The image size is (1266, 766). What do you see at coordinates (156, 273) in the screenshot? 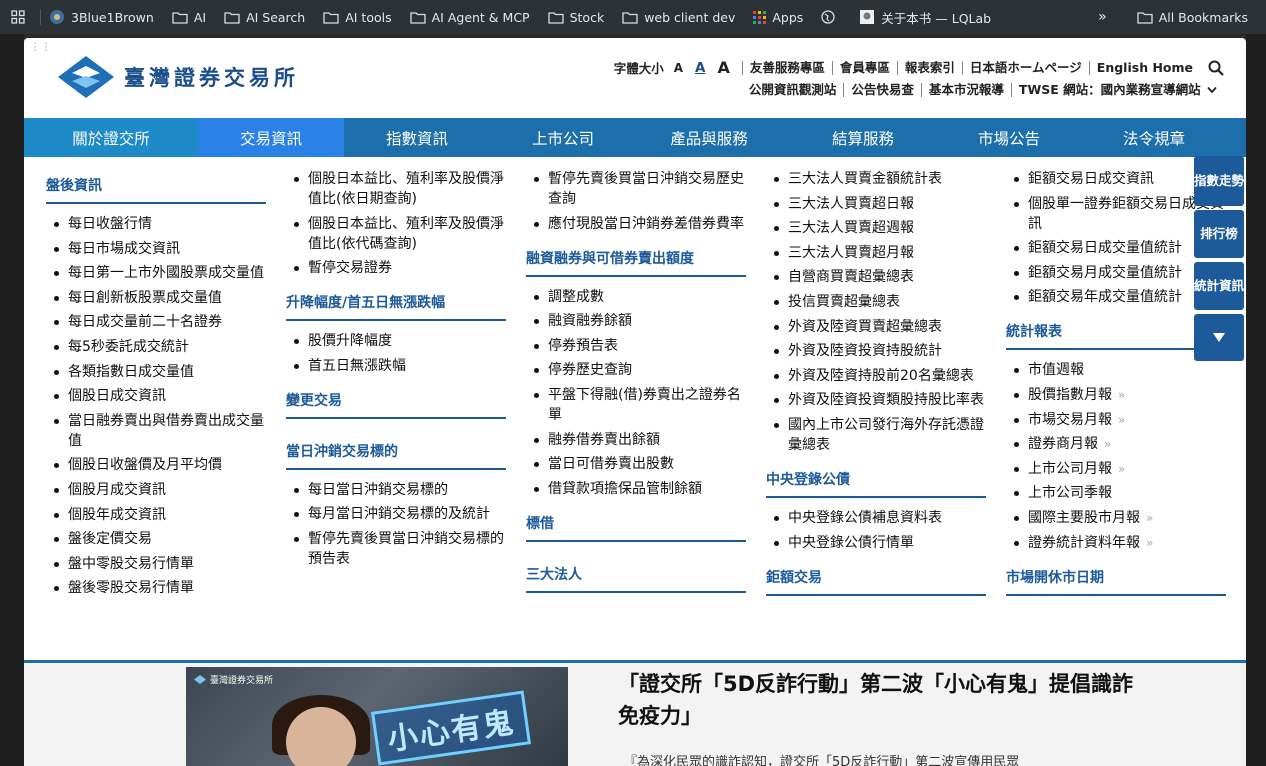
I see `menu-link: 每日第一上市外國股票成交量值` at bounding box center [156, 273].